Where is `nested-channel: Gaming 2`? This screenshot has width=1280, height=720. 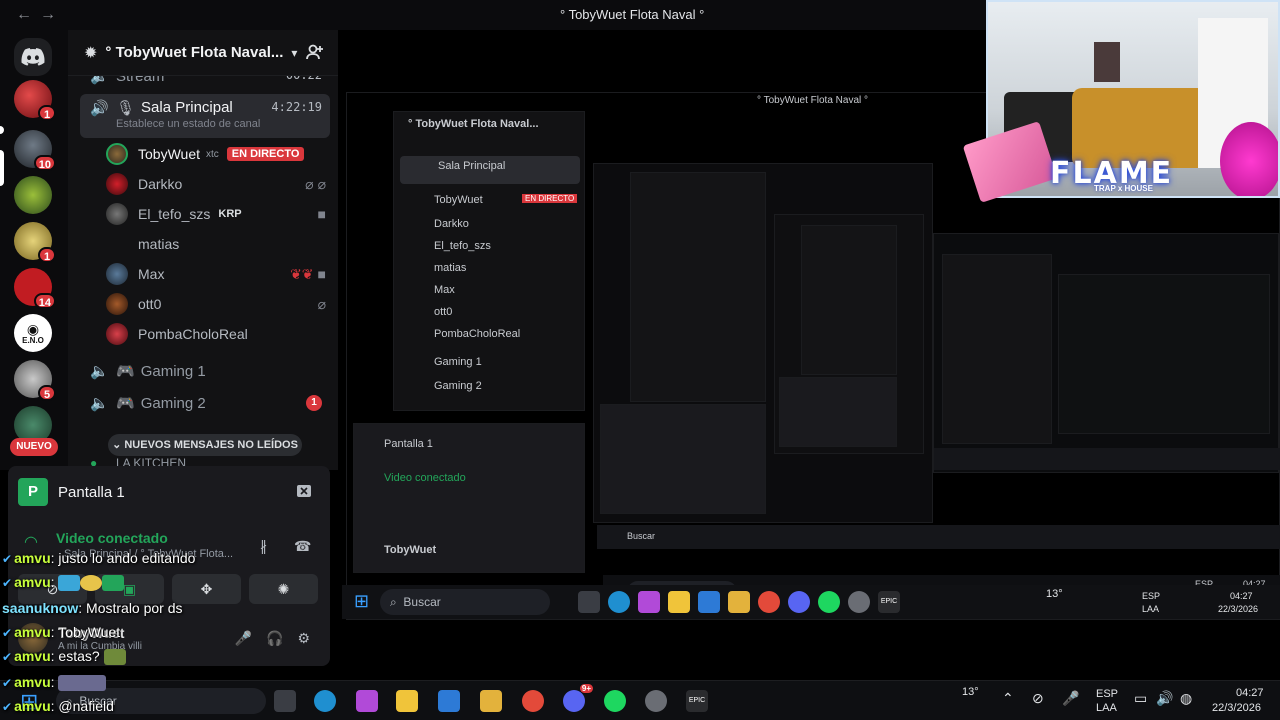 nested-channel: Gaming 2 is located at coordinates (458, 386).